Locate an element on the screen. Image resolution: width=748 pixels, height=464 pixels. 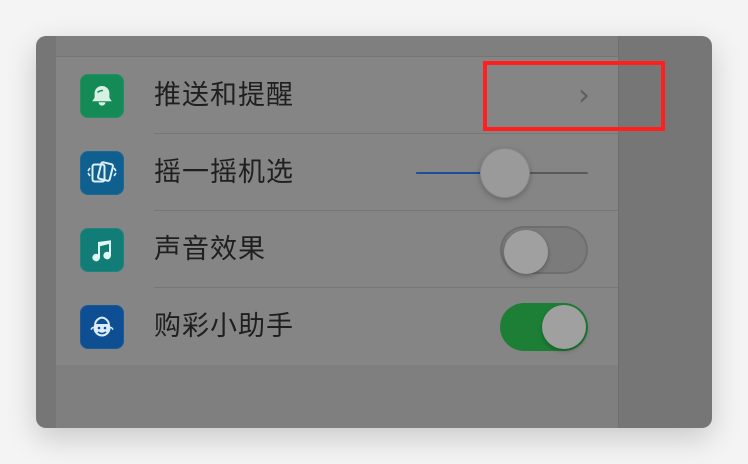
shake-slider is located at coordinates (502, 173).